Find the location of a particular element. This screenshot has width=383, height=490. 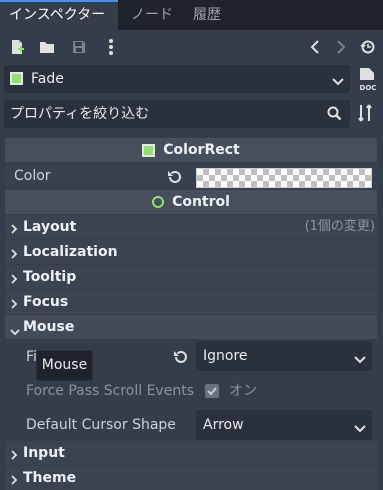

property-label-cursor: Default Cursor Shape is located at coordinates (101, 425).